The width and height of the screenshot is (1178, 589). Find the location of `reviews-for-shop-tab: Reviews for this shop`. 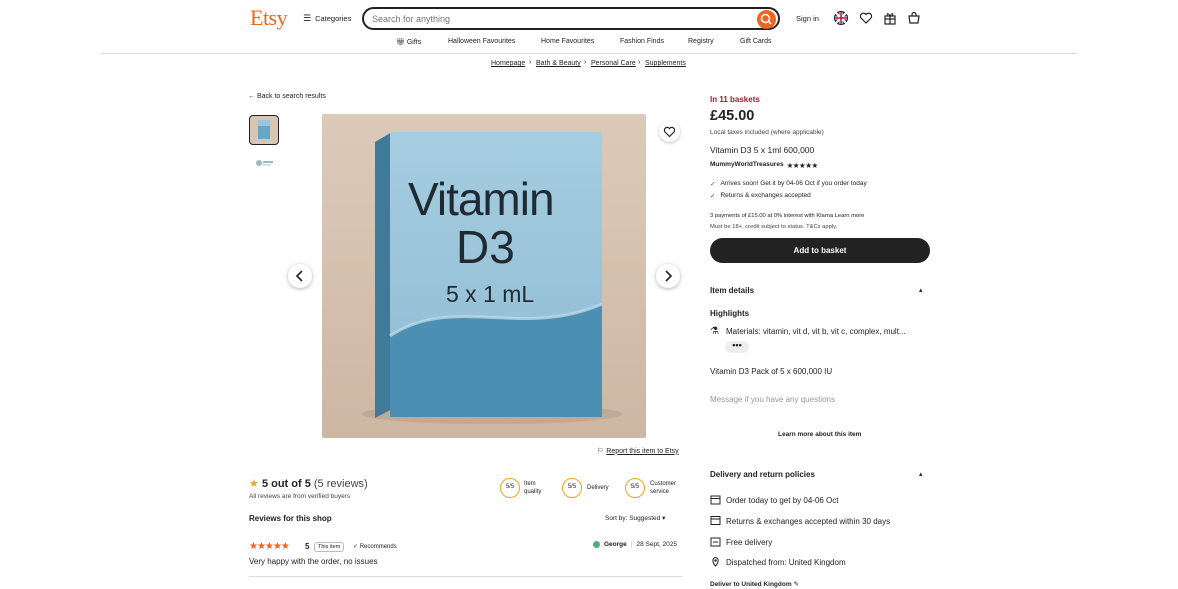

reviews-for-shop-tab: Reviews for this shop is located at coordinates (290, 518).